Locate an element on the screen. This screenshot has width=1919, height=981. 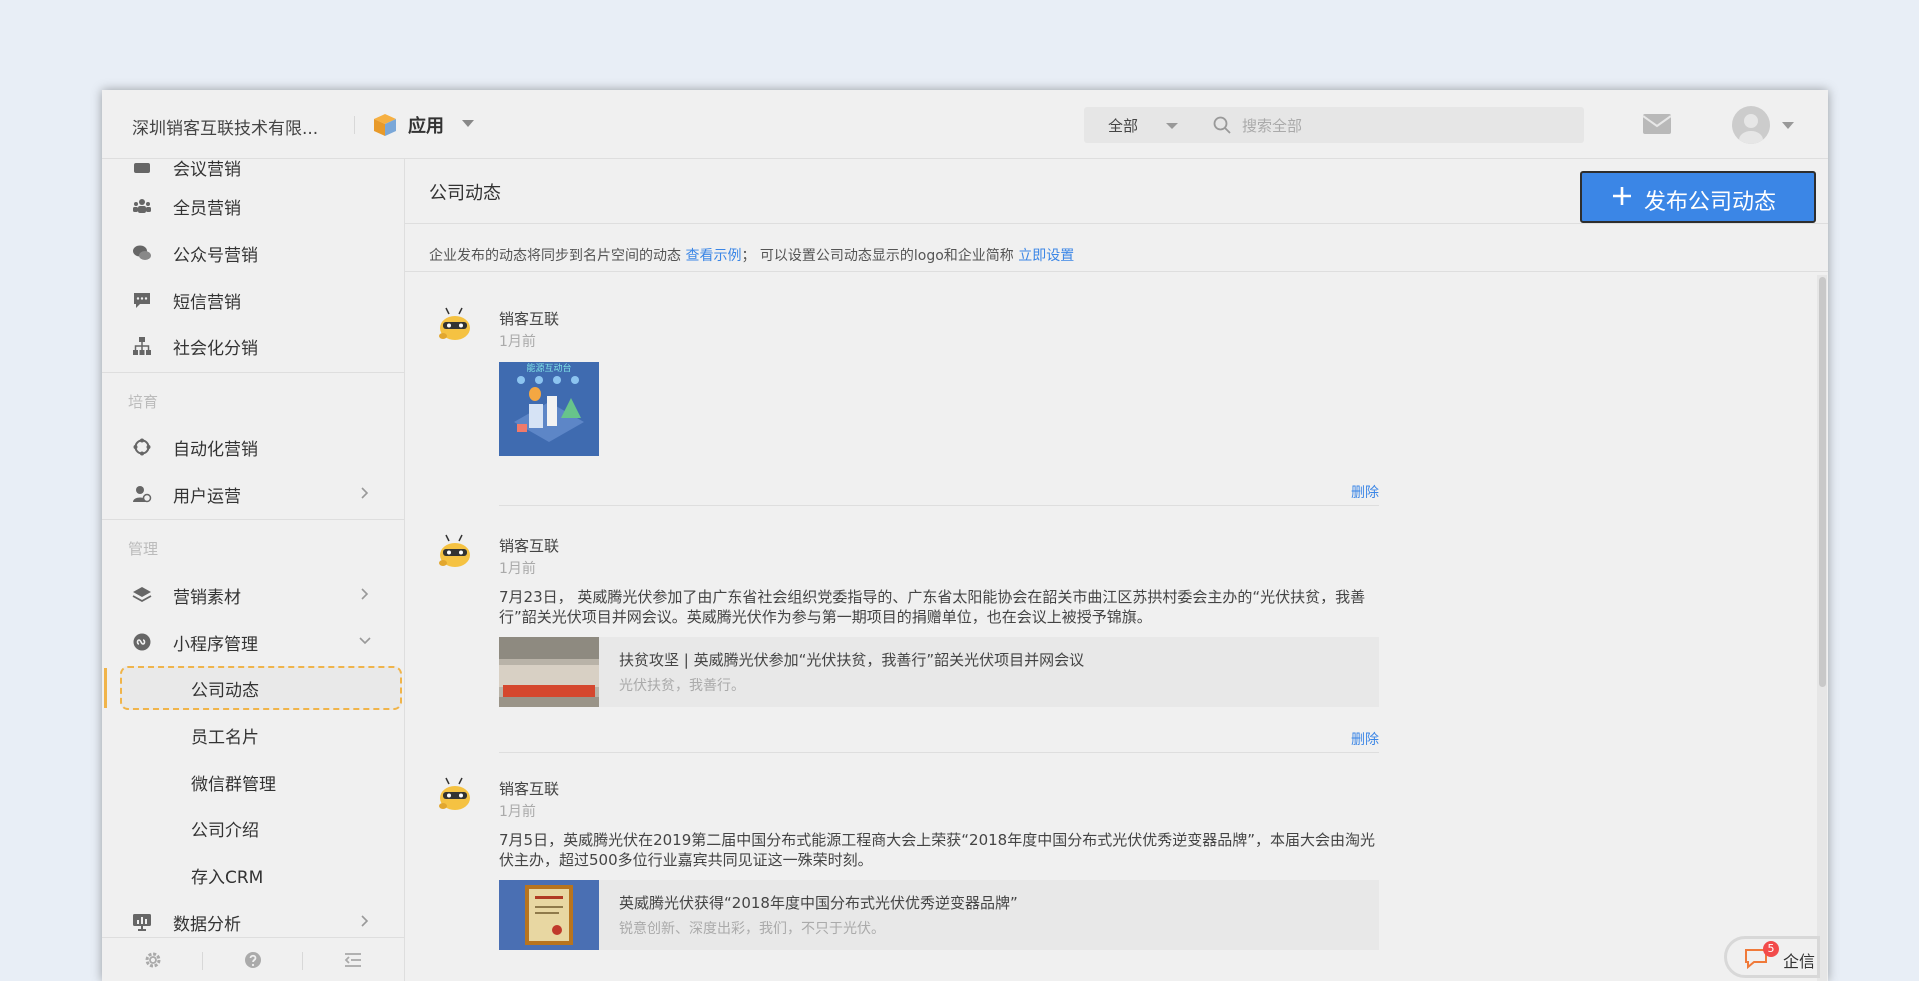
sidebar-item-label: 用户运营 is located at coordinates (207, 497).